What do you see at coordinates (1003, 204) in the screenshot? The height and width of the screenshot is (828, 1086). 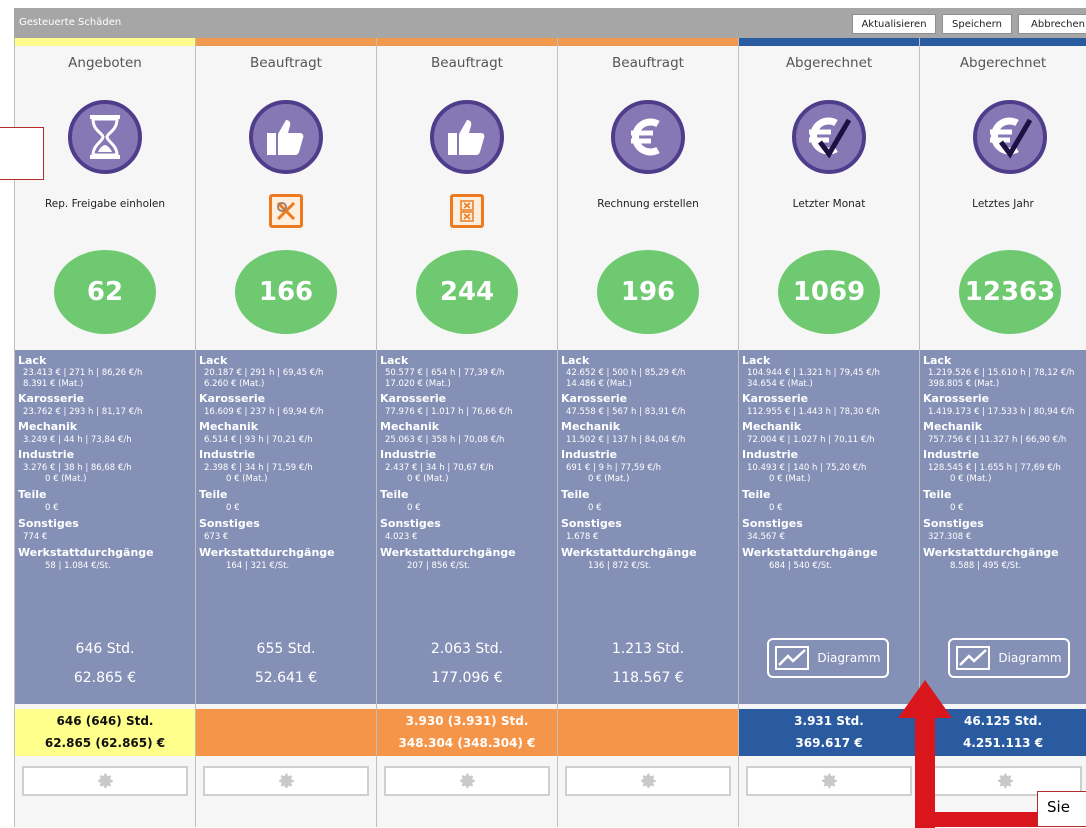 I see `column-subtitle: Letztes Jahr` at bounding box center [1003, 204].